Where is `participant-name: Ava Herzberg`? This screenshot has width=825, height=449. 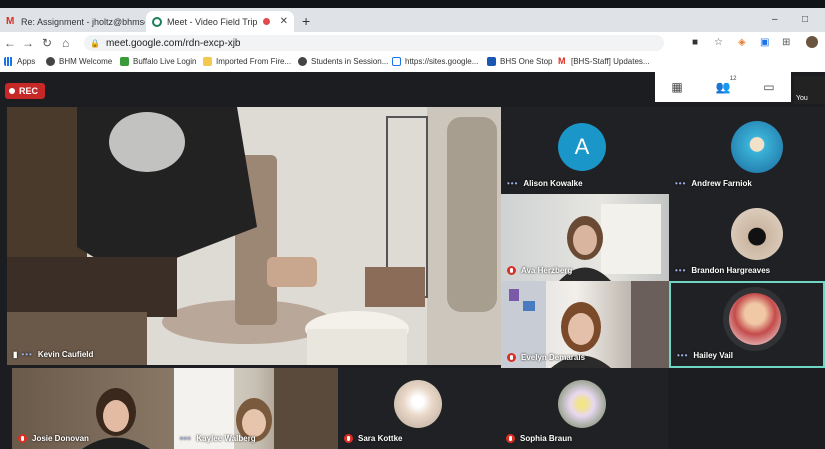 participant-name: Ava Herzberg is located at coordinates (547, 270).